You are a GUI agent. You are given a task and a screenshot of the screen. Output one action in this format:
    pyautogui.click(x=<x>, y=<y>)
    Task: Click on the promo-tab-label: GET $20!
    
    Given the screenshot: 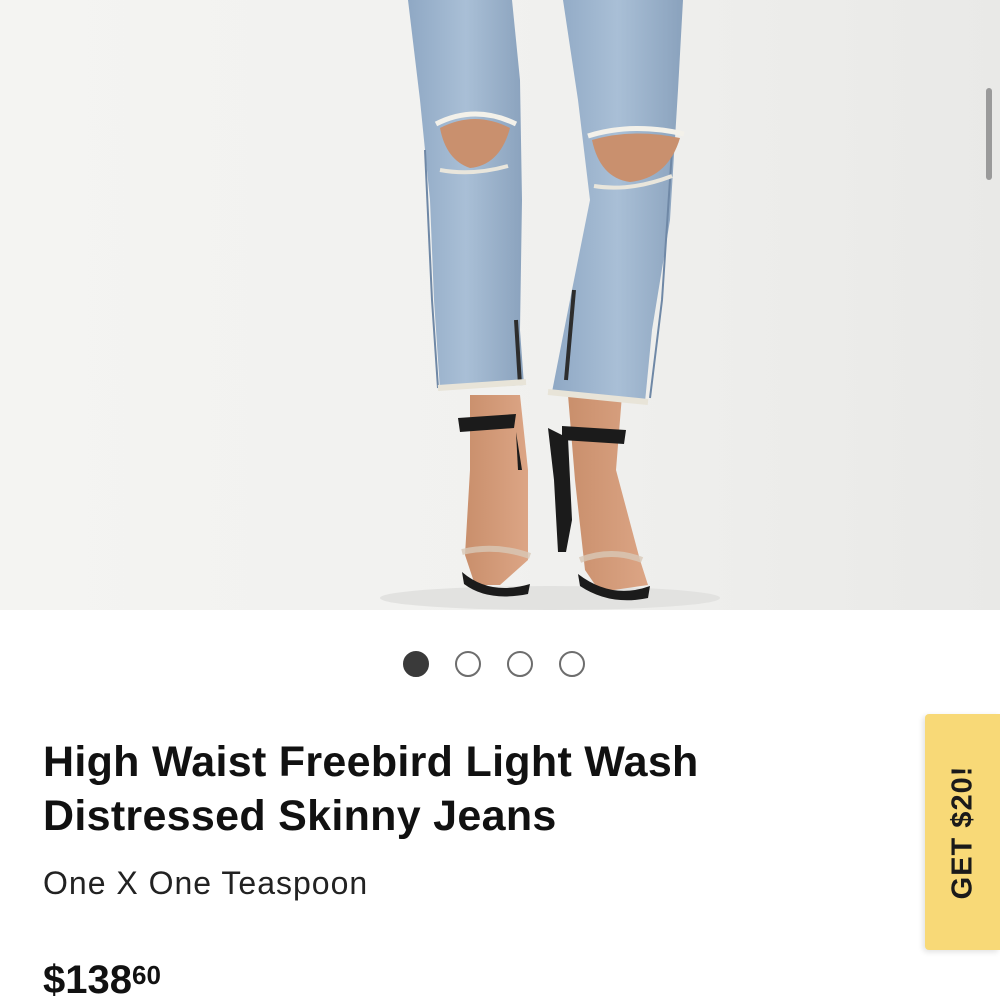 What is the action you would take?
    pyautogui.click(x=962, y=832)
    